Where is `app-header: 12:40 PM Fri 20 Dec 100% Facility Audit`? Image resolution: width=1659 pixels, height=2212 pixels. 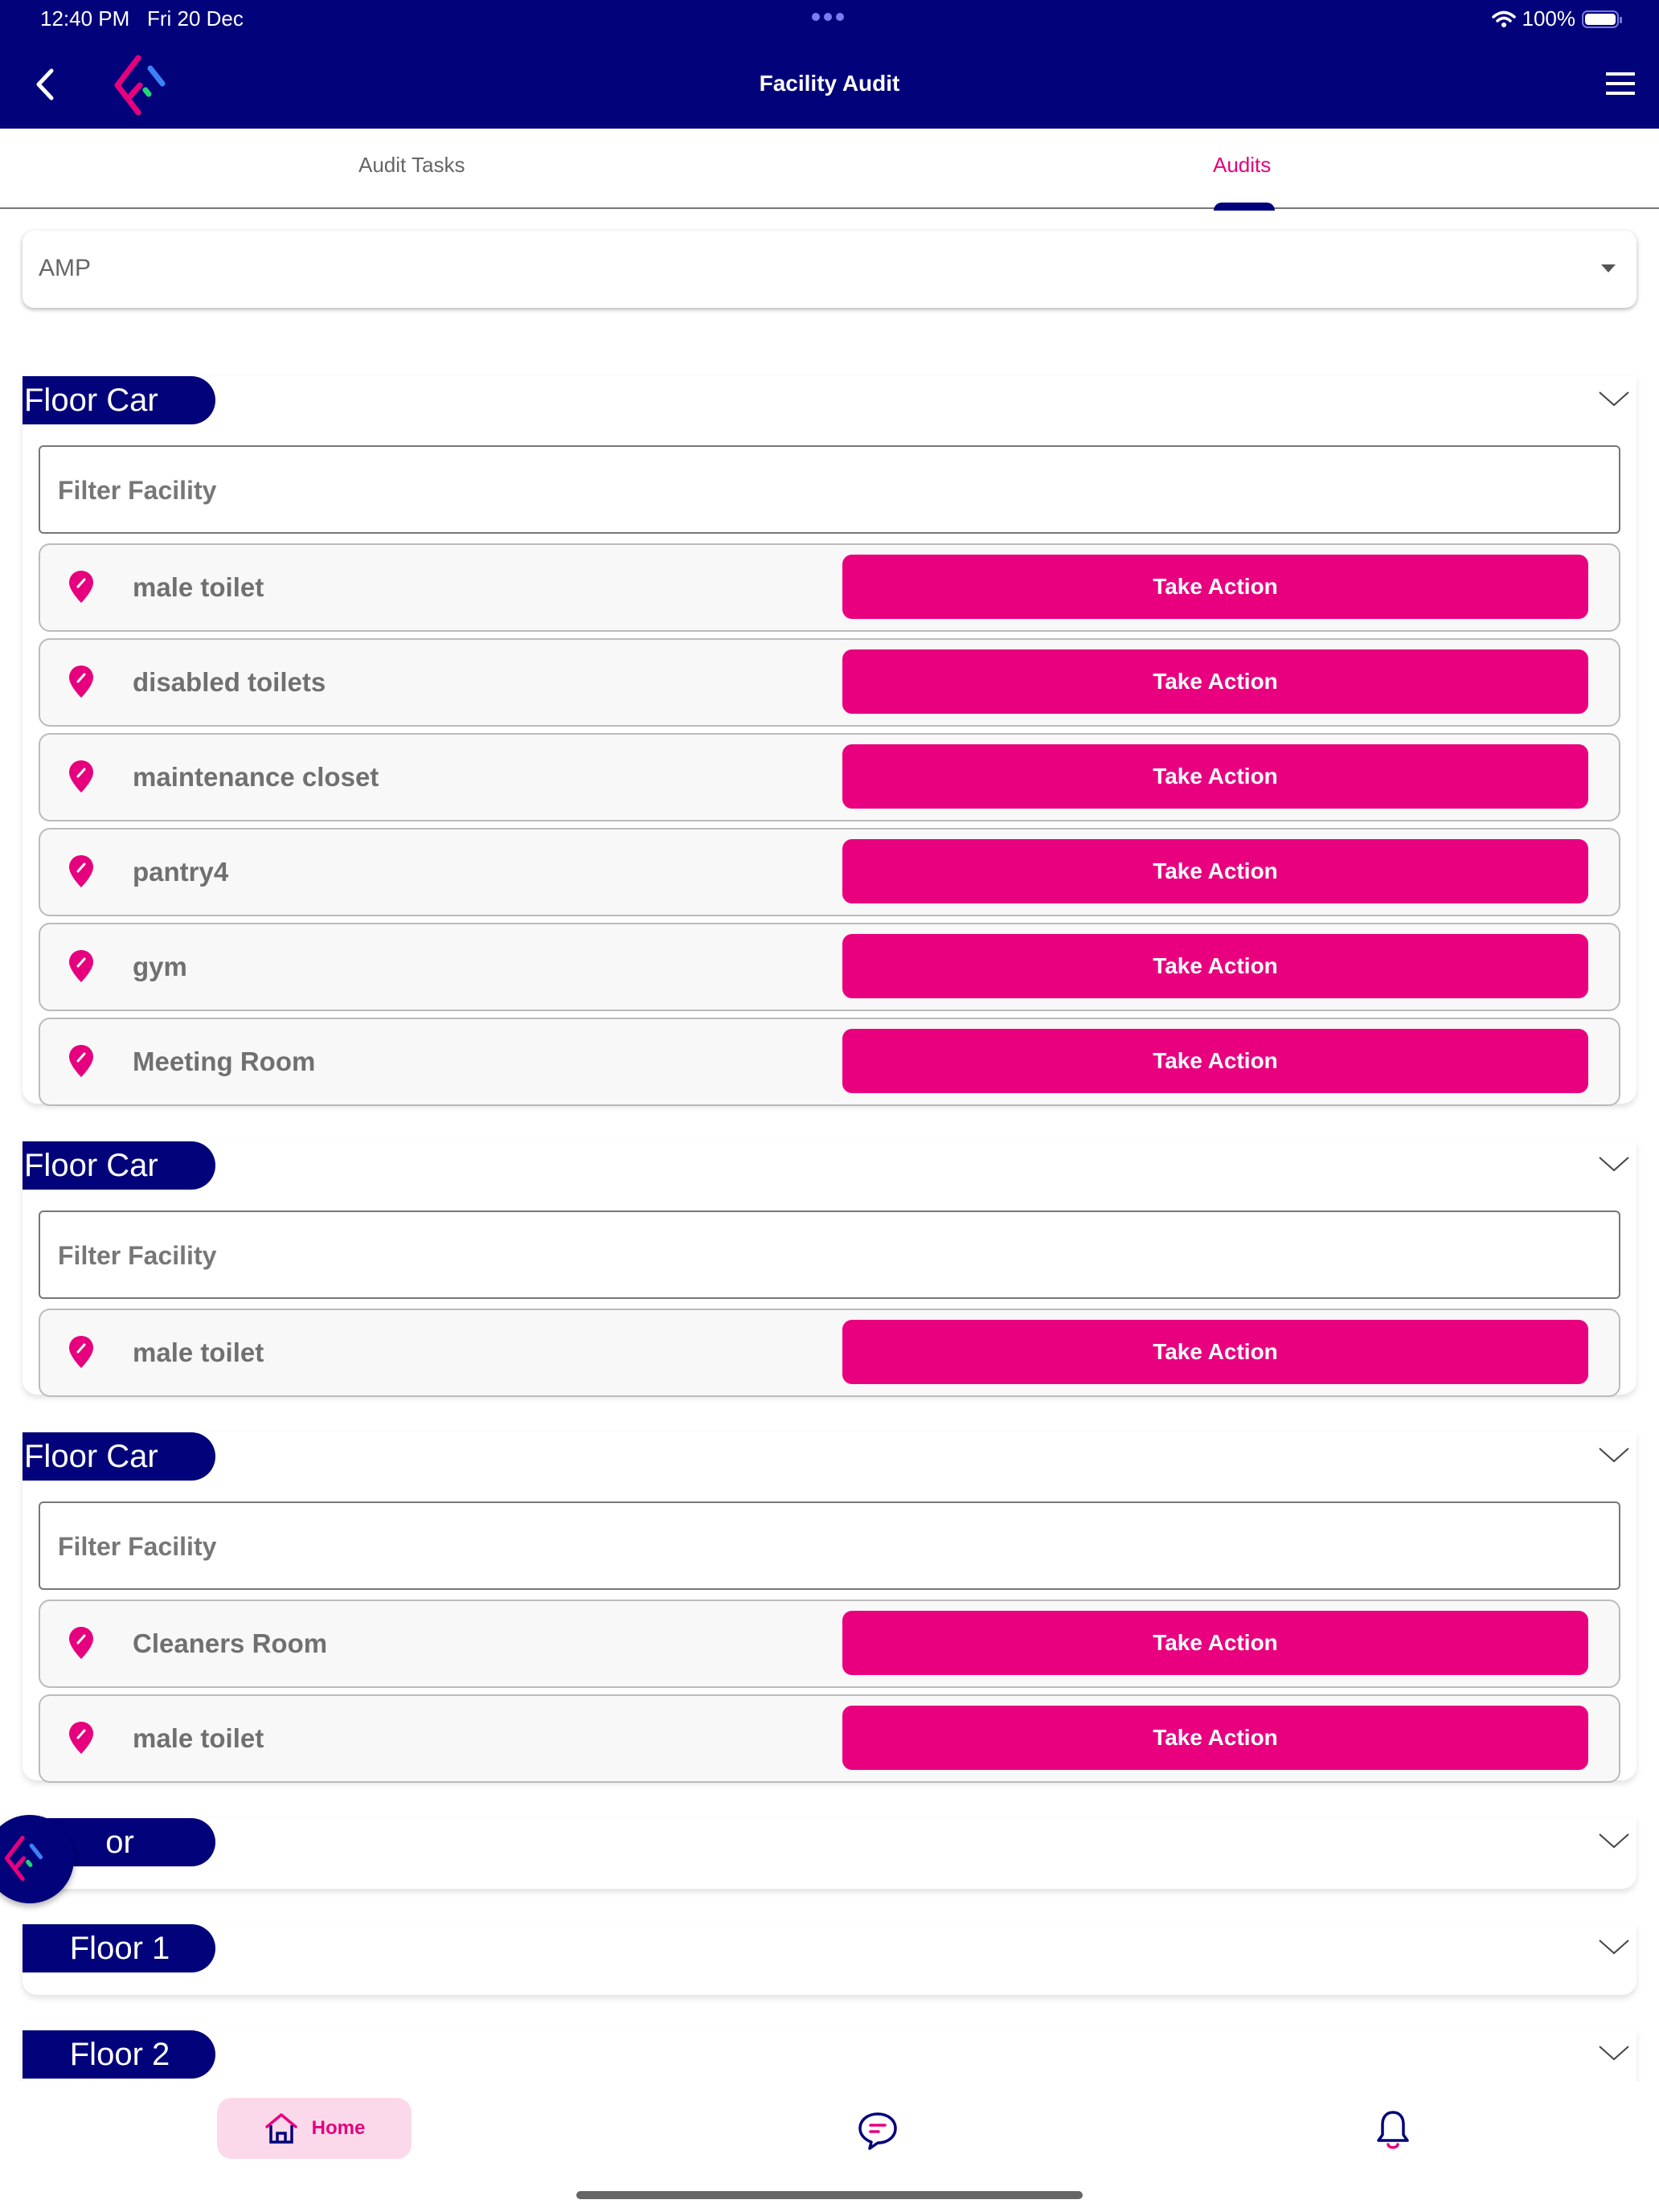
app-header: 12:40 PM Fri 20 Dec 100% Facility Audit is located at coordinates (829, 64).